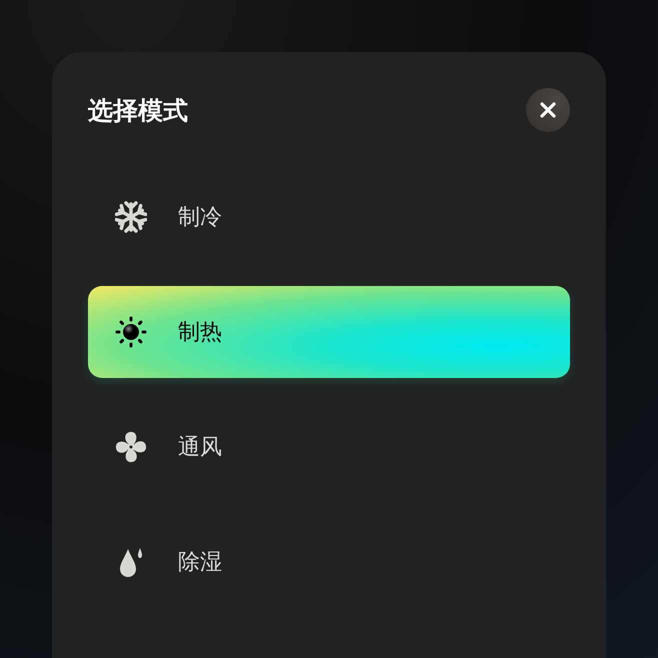 This screenshot has height=658, width=658. Describe the element at coordinates (329, 447) in the screenshot. I see `mode-option: 通风` at that location.